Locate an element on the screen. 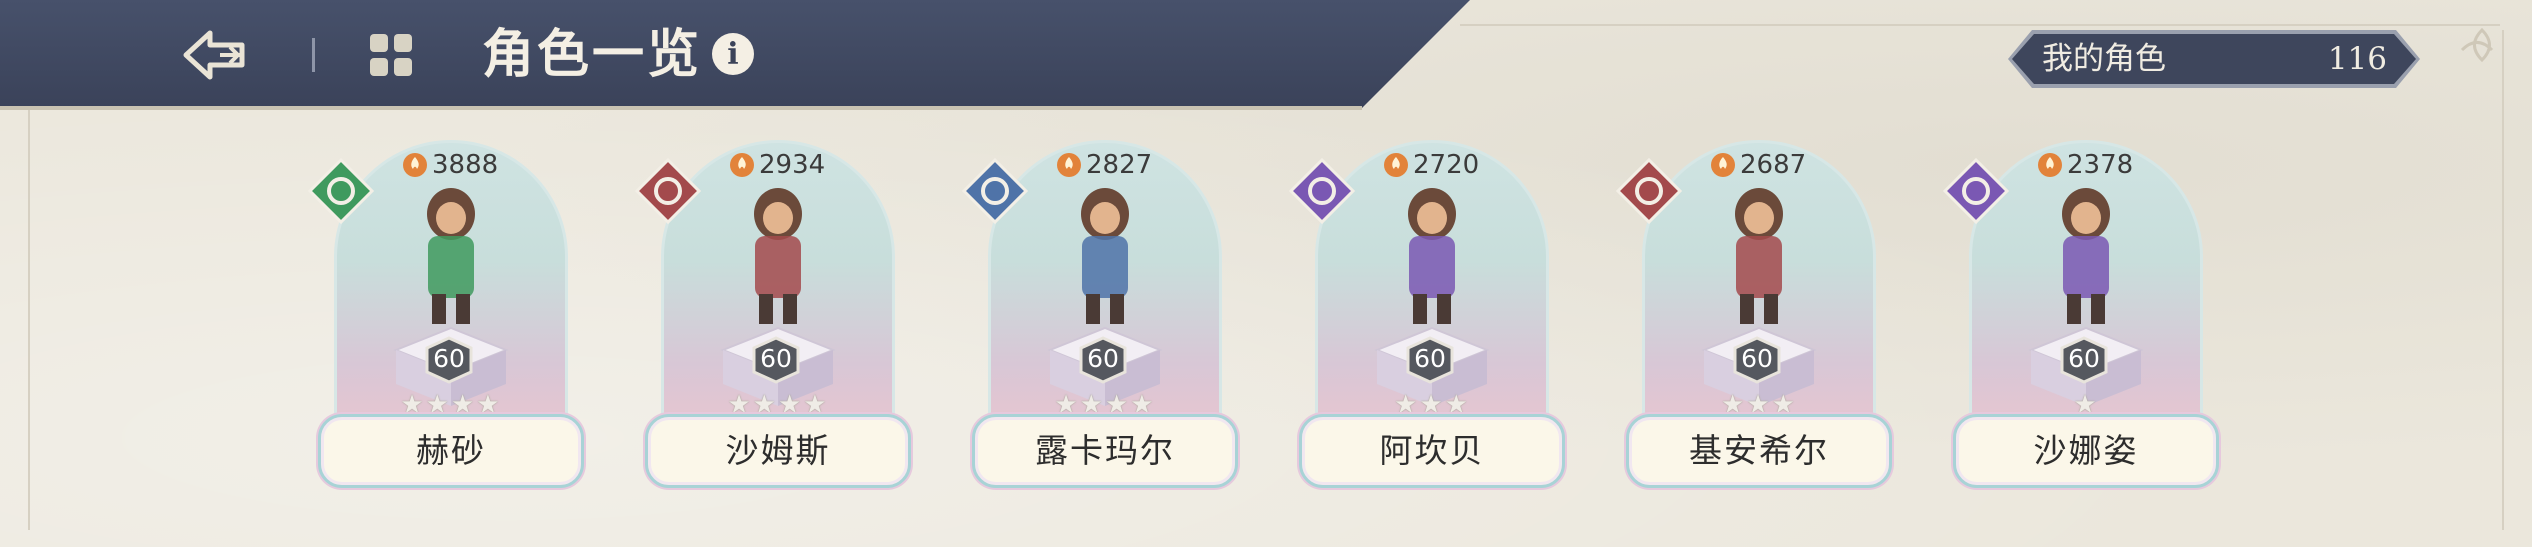  back-arrow-icon is located at coordinates (214, 55).